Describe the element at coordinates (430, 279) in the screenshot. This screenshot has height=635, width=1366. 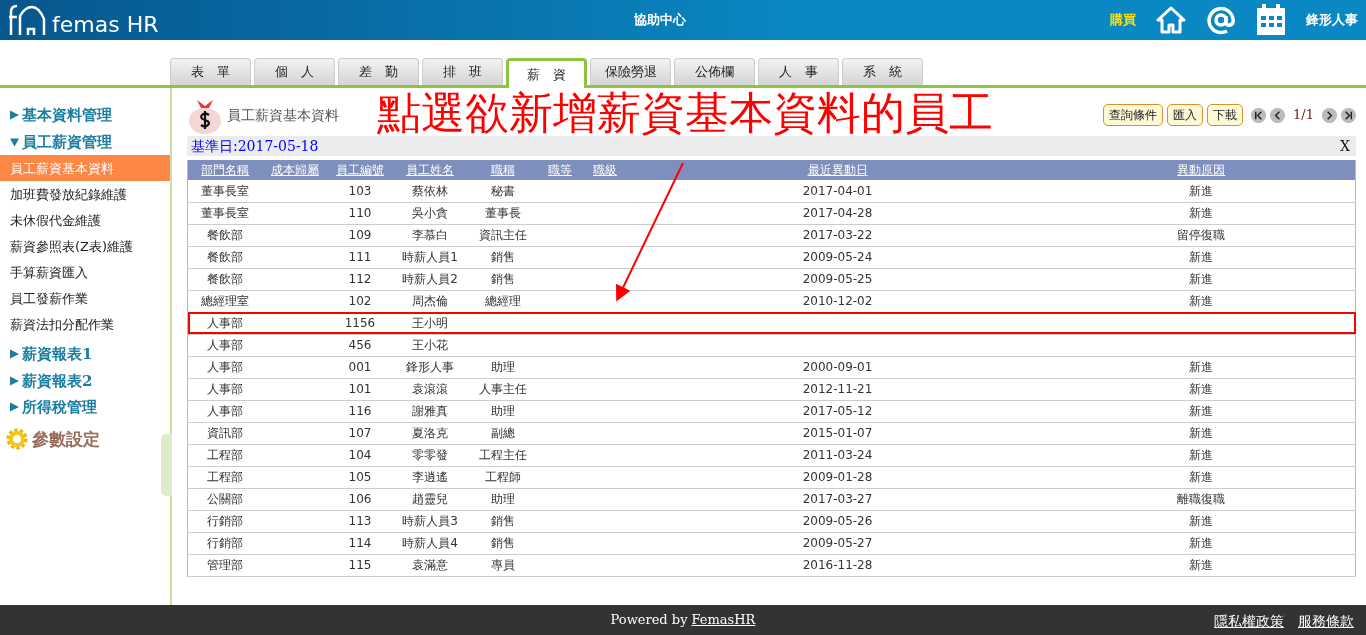
I see `table-cell: 時薪人員2` at that location.